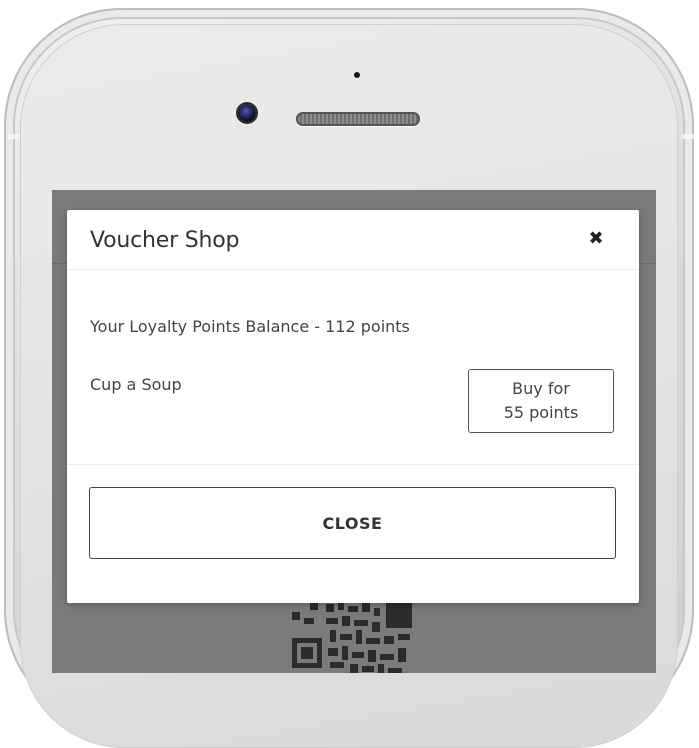 This screenshot has width=699, height=748. What do you see at coordinates (358, 119) in the screenshot?
I see `earpiece-speaker-icon` at bounding box center [358, 119].